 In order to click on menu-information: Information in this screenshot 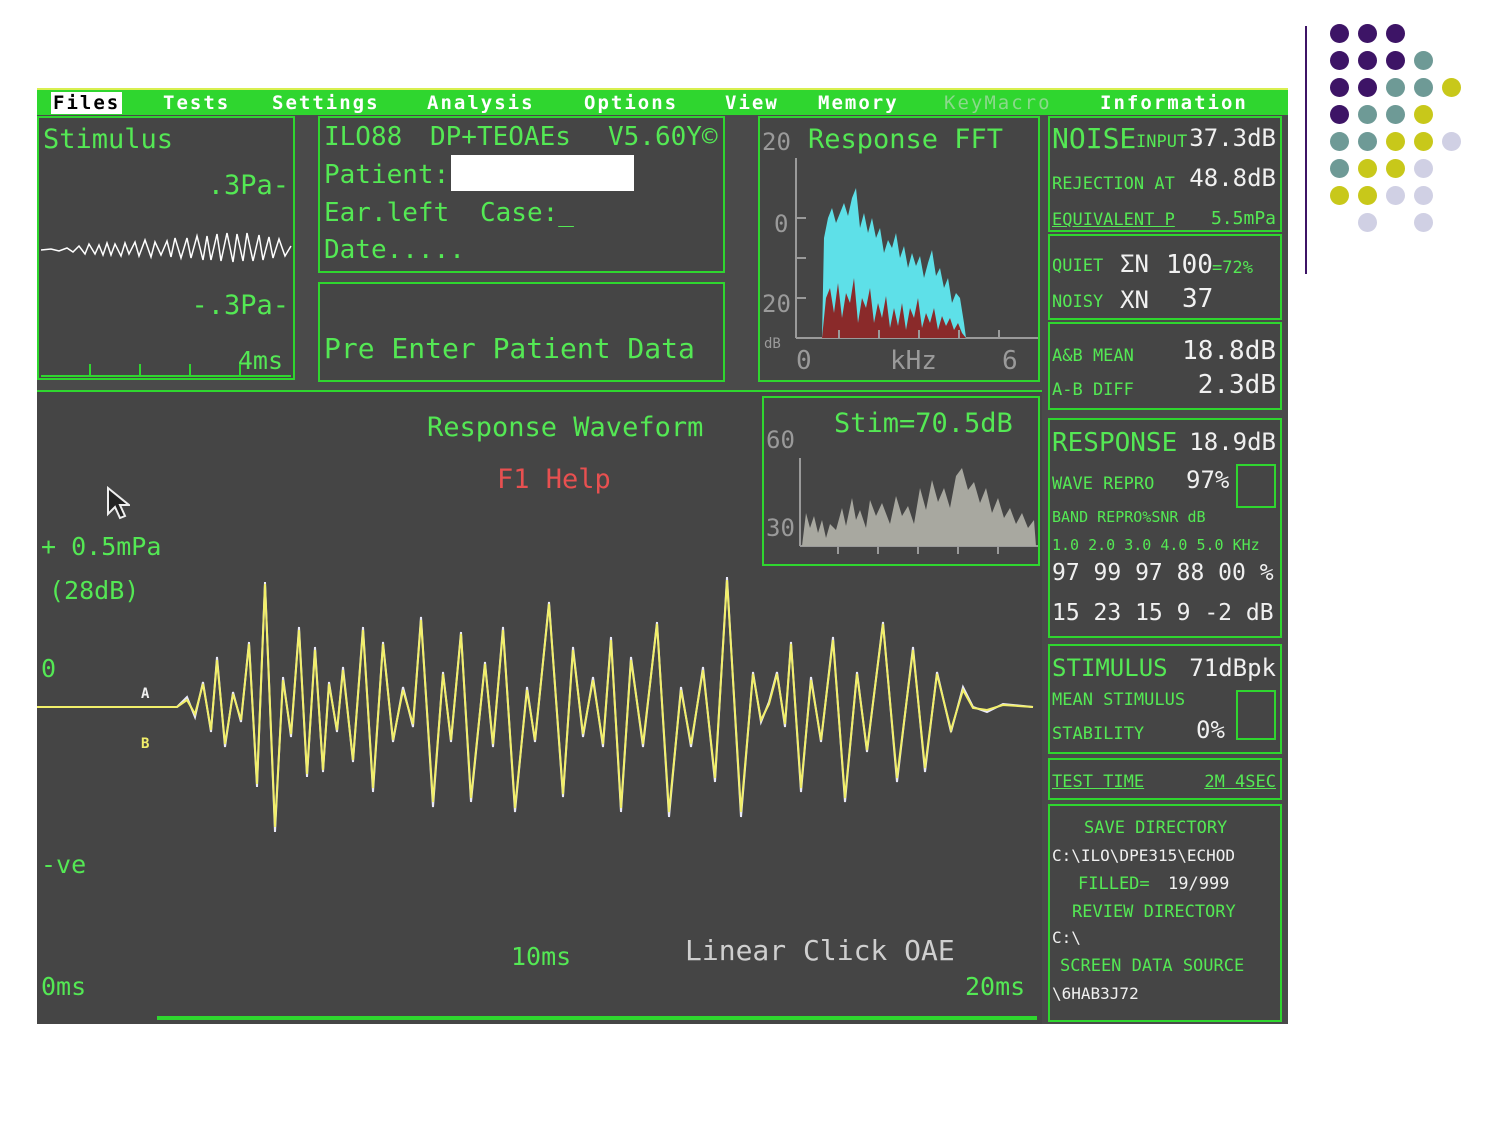, I will do `click(1174, 103)`.